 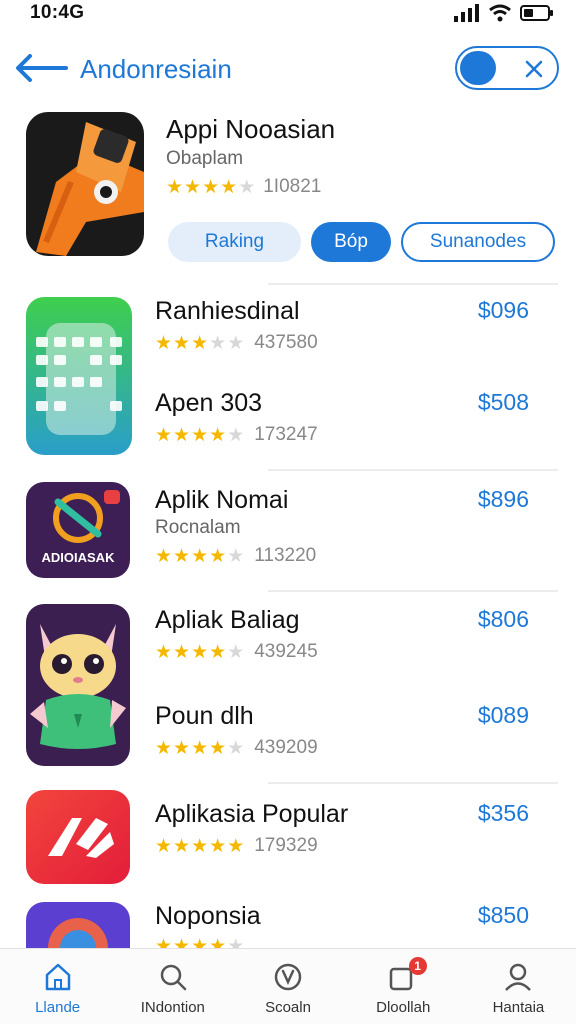 I want to click on discover-icon, so click(x=288, y=977).